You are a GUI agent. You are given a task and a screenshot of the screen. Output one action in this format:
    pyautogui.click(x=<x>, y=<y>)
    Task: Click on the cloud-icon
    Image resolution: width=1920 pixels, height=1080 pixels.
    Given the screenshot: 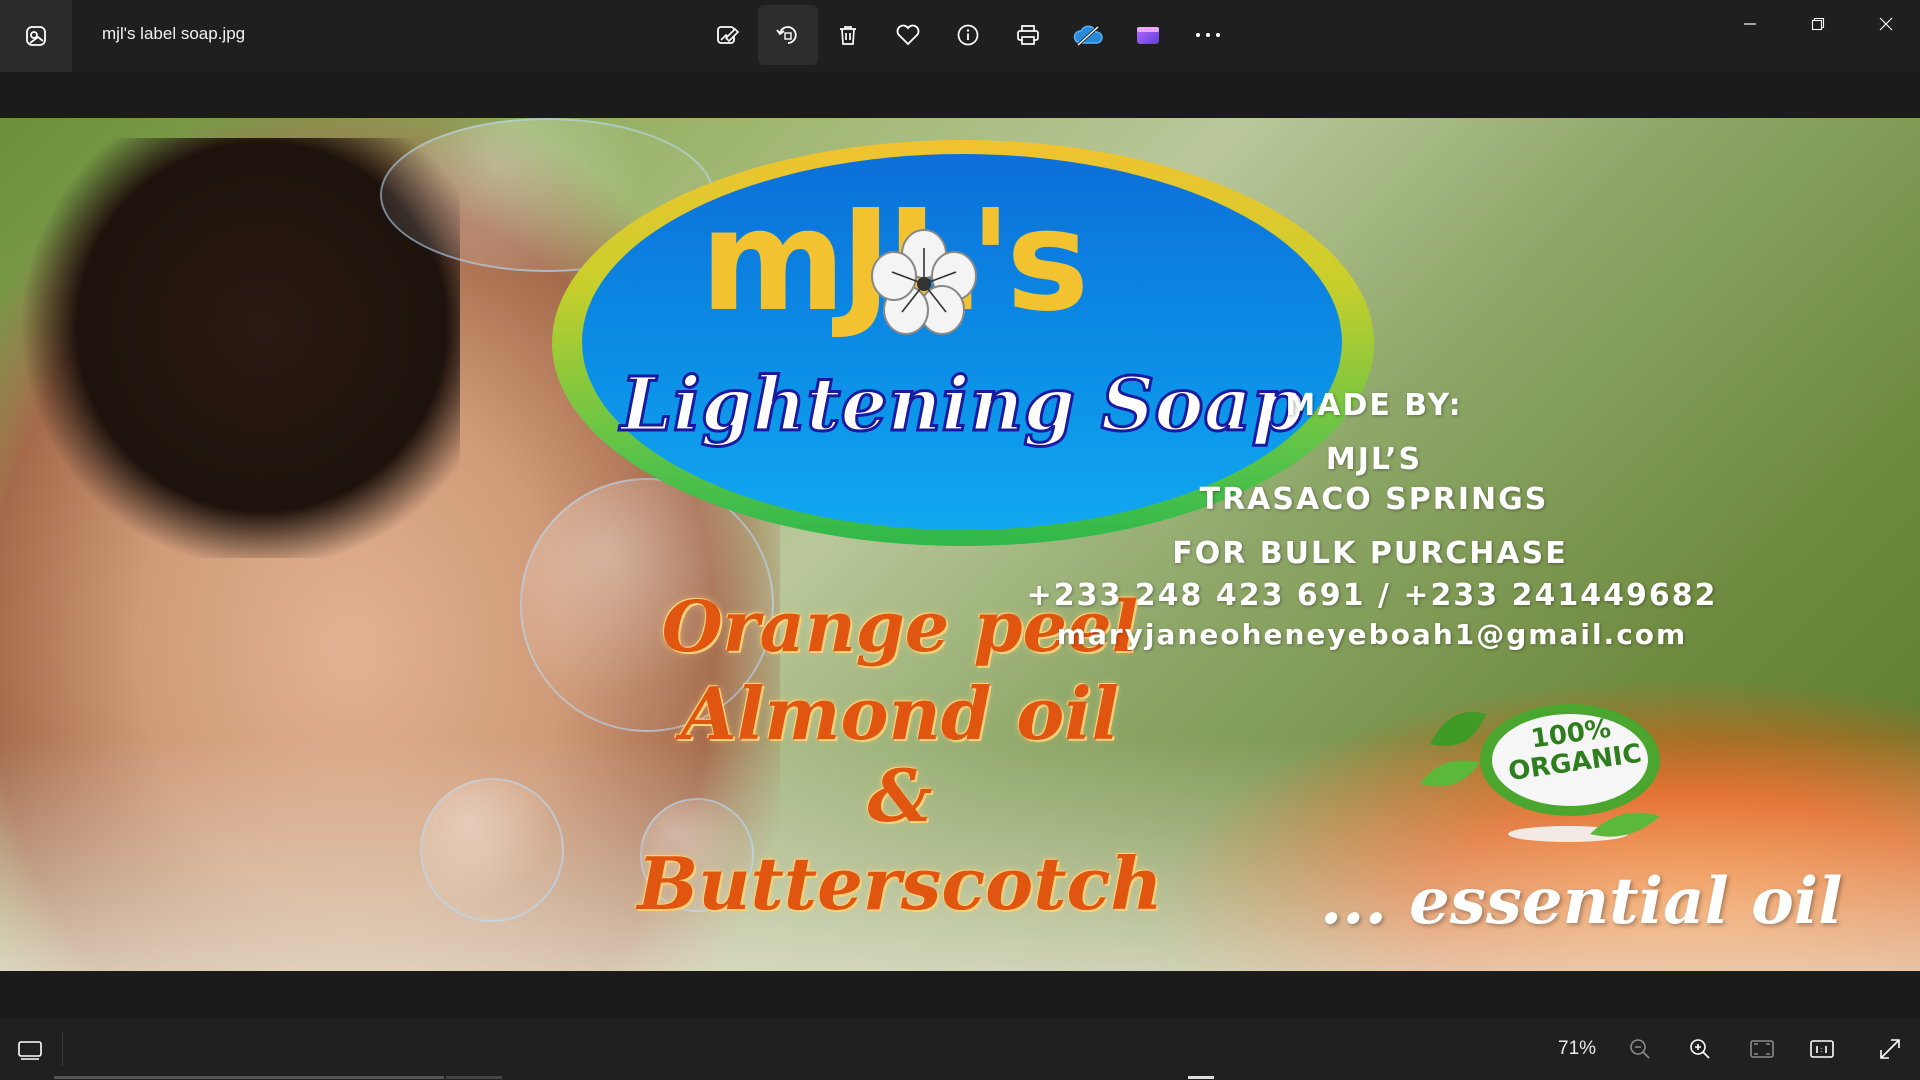 What is the action you would take?
    pyautogui.click(x=1088, y=36)
    